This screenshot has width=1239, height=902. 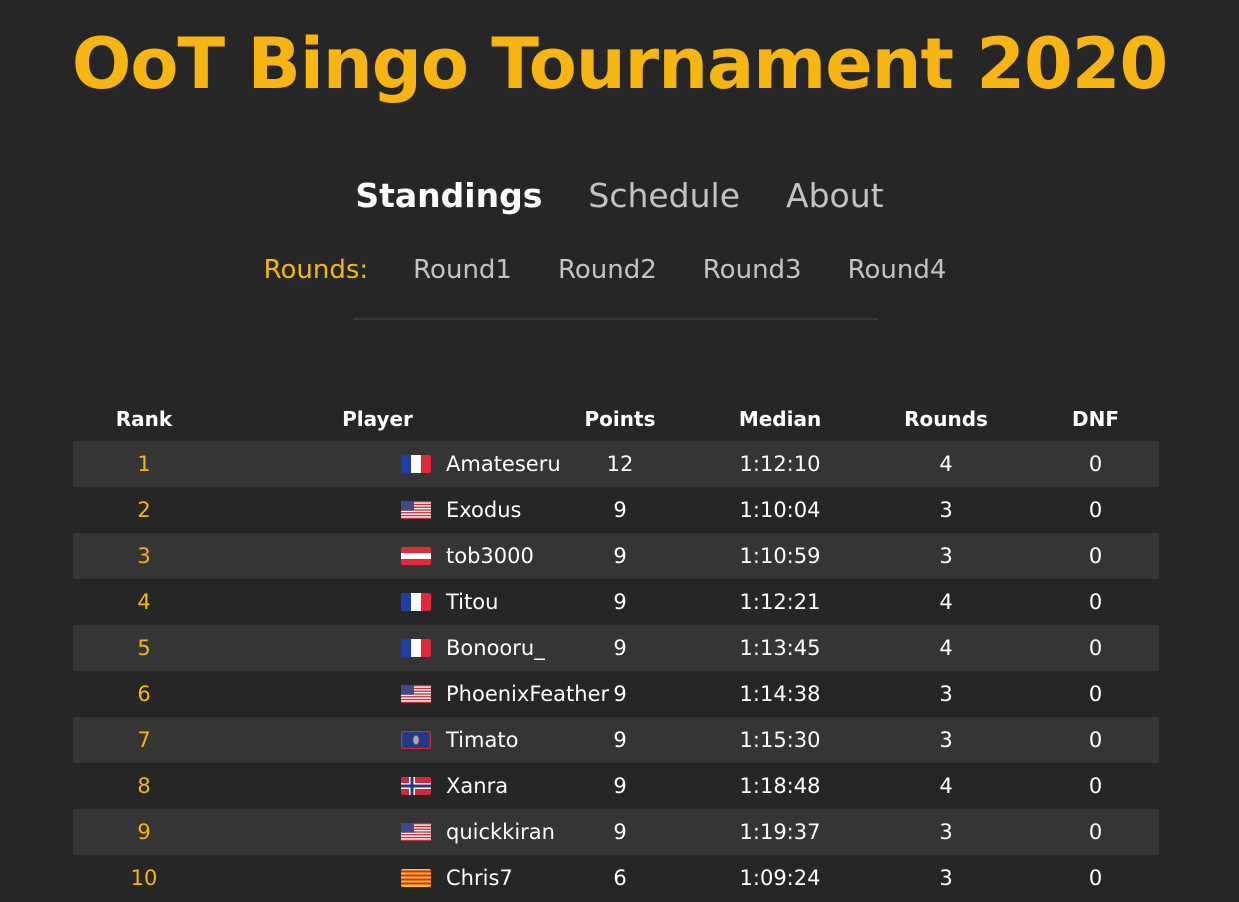 What do you see at coordinates (144, 740) in the screenshot?
I see `rank-cell: 7` at bounding box center [144, 740].